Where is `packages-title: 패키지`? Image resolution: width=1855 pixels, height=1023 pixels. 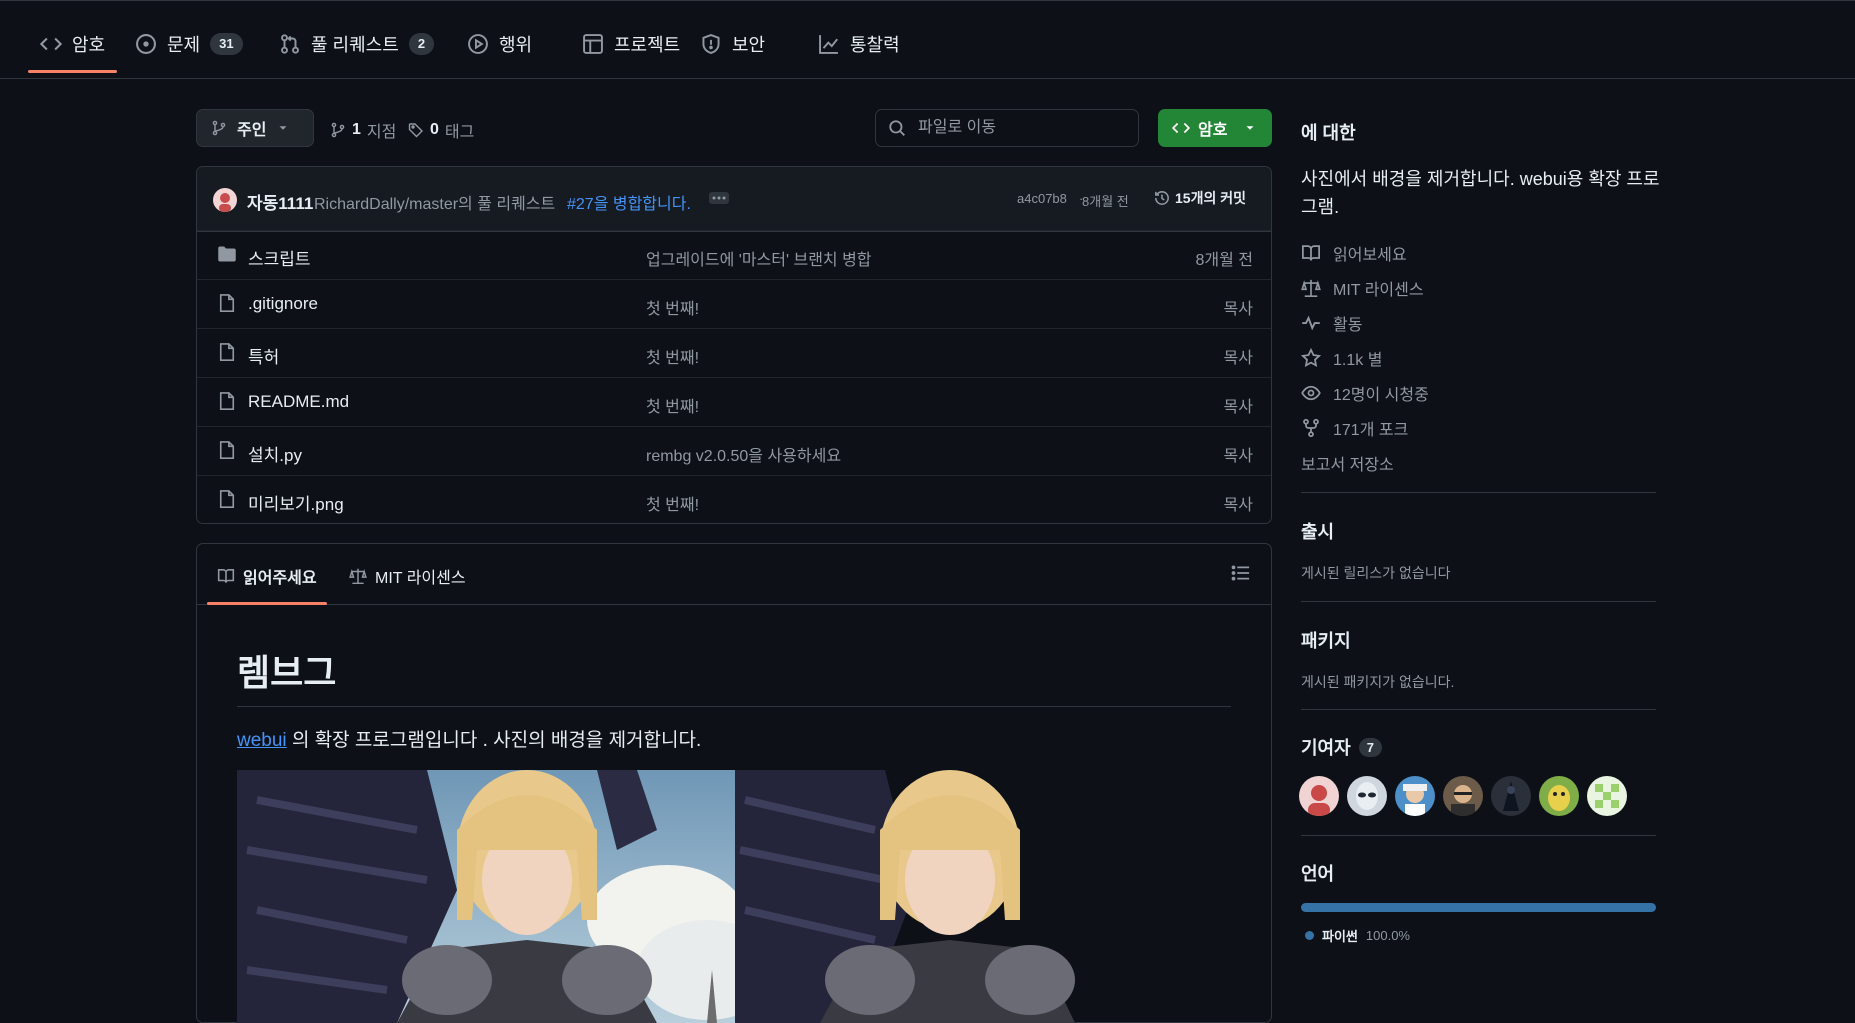 packages-title: 패키지 is located at coordinates (1326, 640).